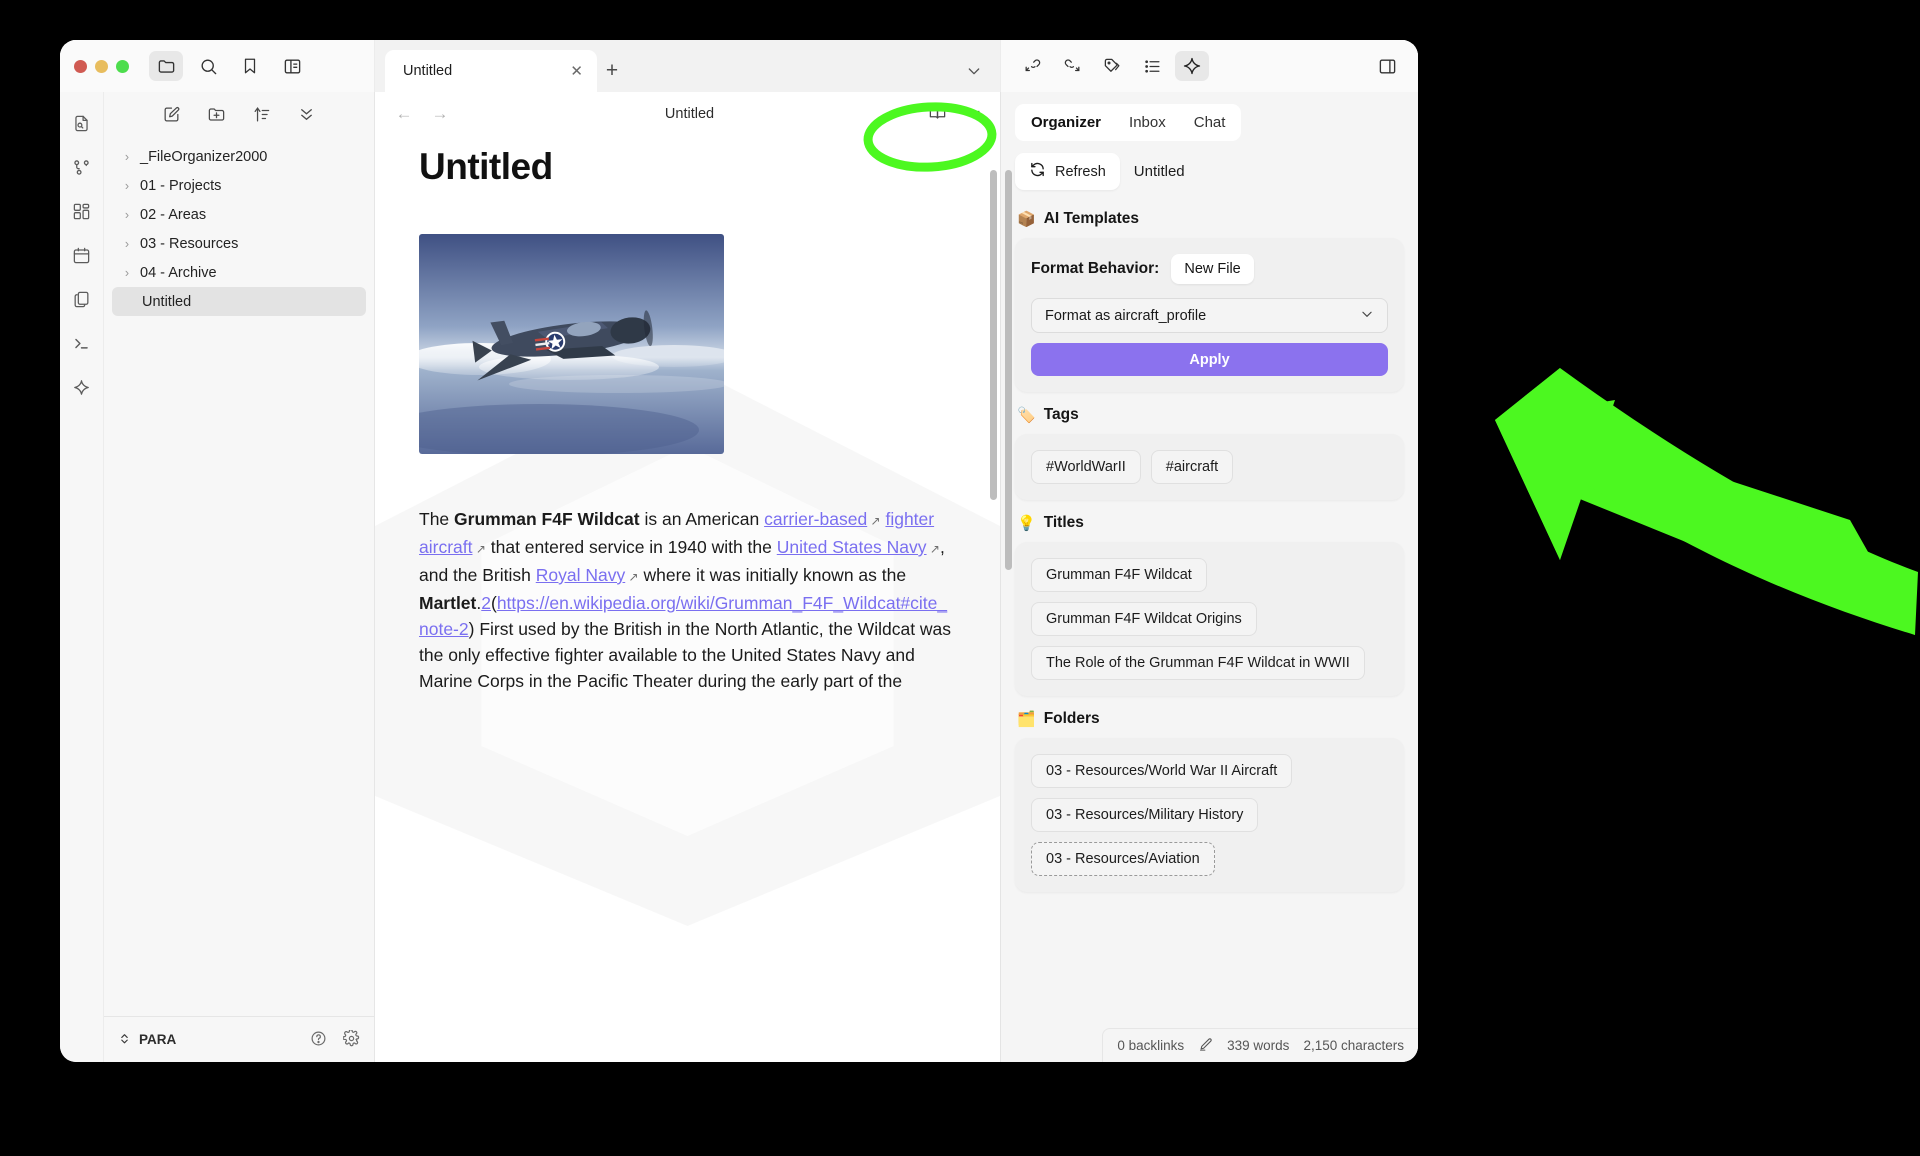 Image resolution: width=1920 pixels, height=1156 pixels. I want to click on package-icon: 📦, so click(1026, 219).